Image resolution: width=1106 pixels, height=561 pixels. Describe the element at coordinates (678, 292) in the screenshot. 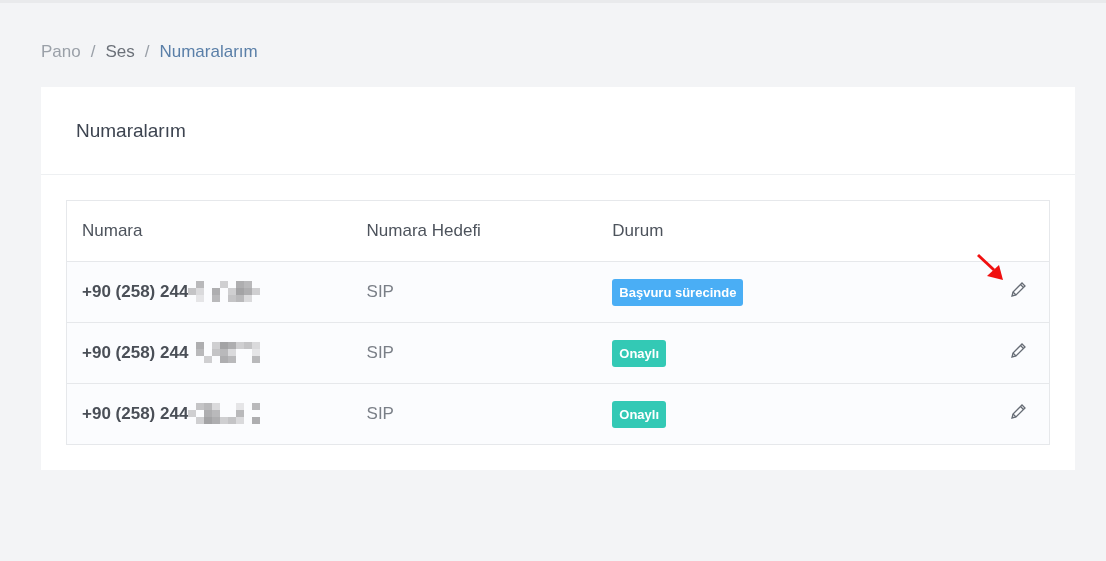

I see `status-badge: Başvuru sürecinde` at that location.